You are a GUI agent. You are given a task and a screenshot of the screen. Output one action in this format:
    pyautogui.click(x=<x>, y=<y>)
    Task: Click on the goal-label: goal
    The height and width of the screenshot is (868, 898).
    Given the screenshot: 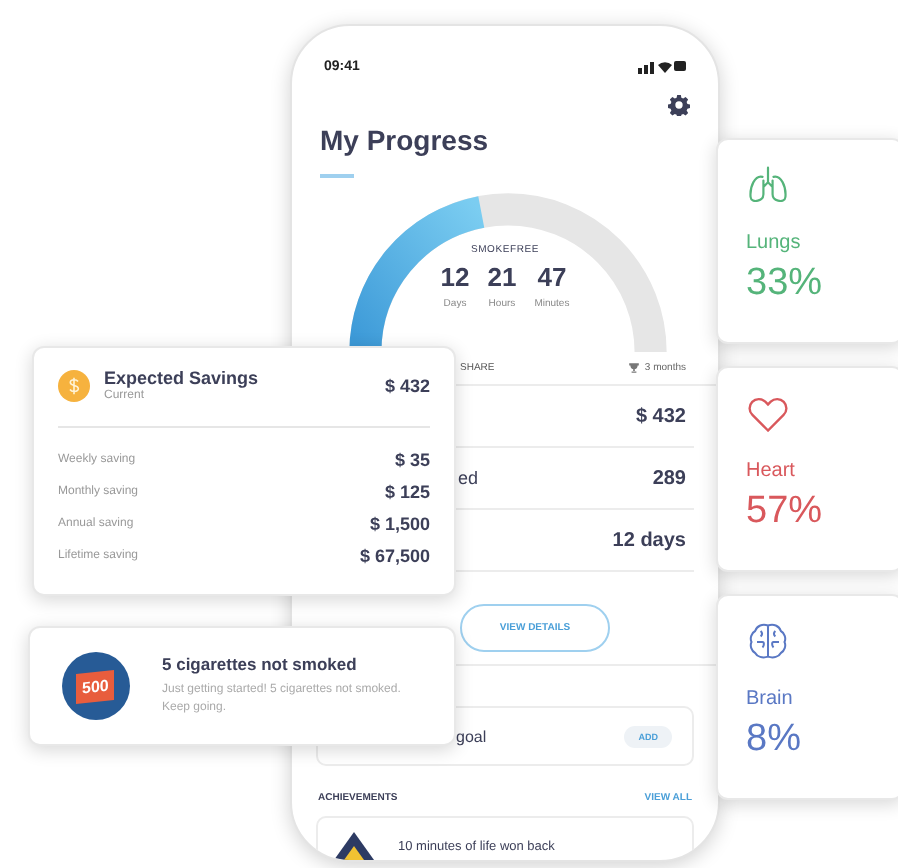 What is the action you would take?
    pyautogui.click(x=471, y=736)
    